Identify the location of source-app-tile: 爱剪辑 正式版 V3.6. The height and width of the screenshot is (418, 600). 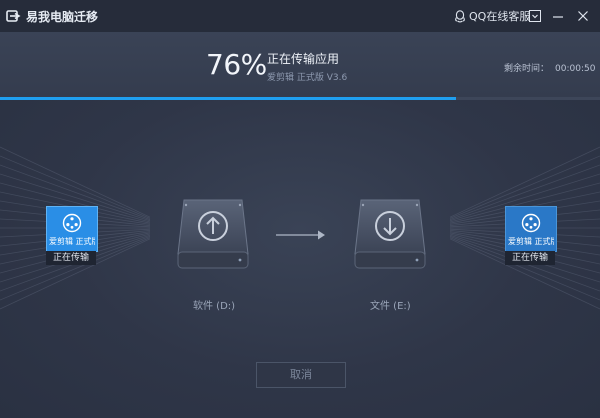
(72, 229).